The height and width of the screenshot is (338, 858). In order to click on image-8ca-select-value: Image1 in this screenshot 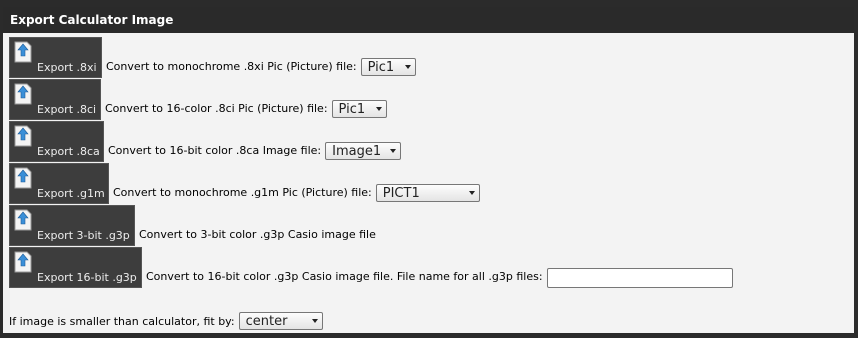, I will do `click(357, 151)`.